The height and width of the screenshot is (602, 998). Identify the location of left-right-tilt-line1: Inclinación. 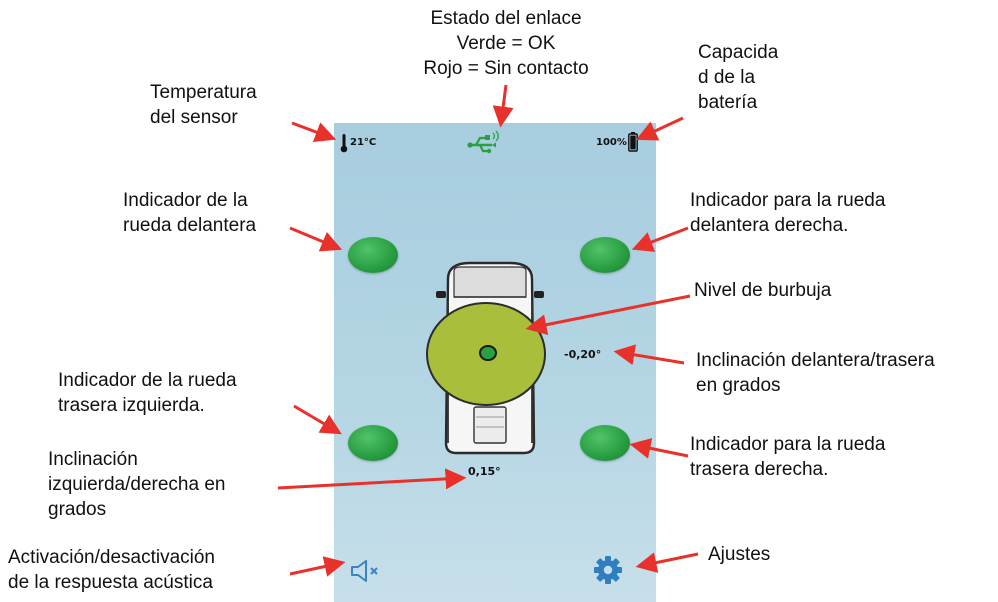
(93, 459).